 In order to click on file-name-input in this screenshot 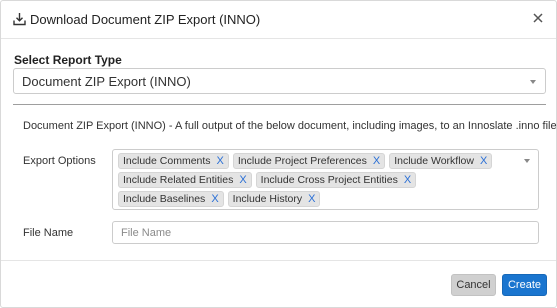, I will do `click(325, 232)`.